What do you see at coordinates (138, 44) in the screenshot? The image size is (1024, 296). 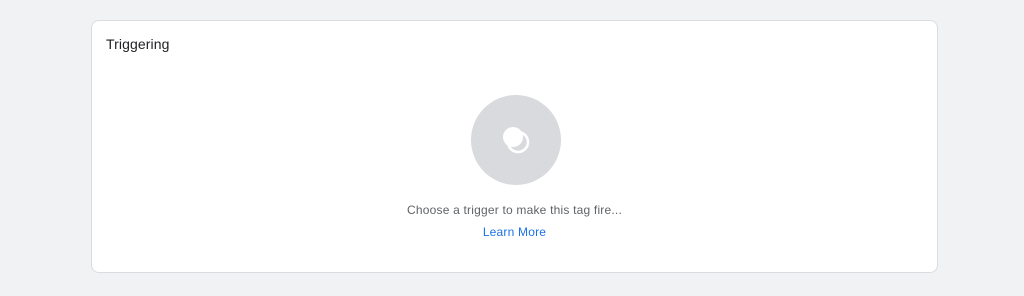 I see `card-title: Triggering` at bounding box center [138, 44].